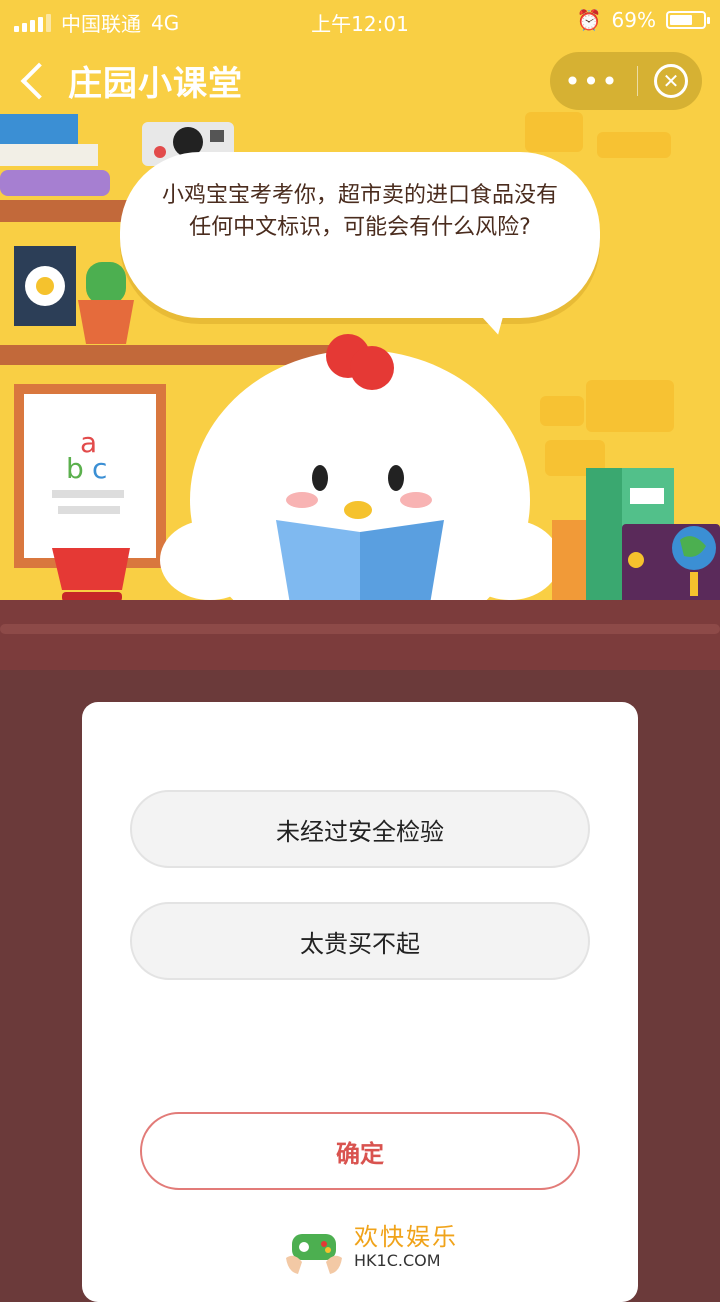  Describe the element at coordinates (406, 1237) in the screenshot. I see `brand-name: 欢快娱乐` at that location.